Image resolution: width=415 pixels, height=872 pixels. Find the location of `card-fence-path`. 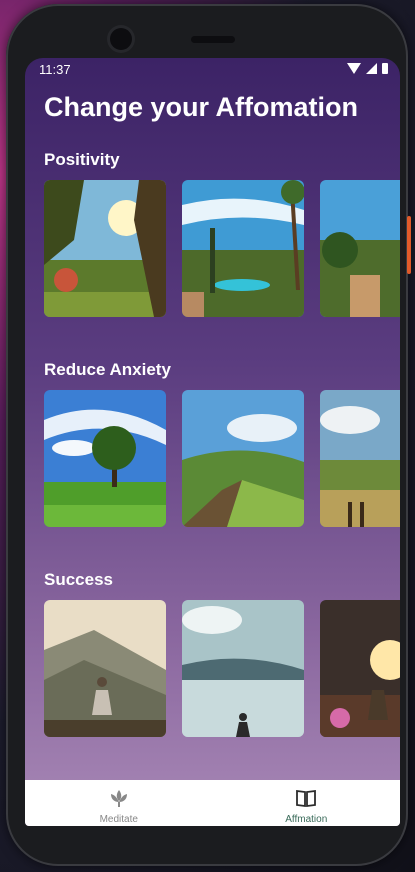

card-fence-path is located at coordinates (243, 458).